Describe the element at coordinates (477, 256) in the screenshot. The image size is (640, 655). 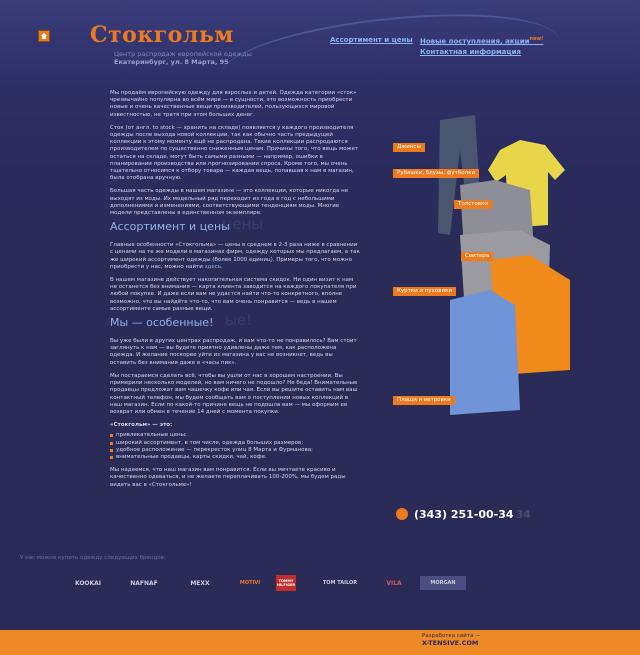
I see `category-sweaters: Свитера` at that location.